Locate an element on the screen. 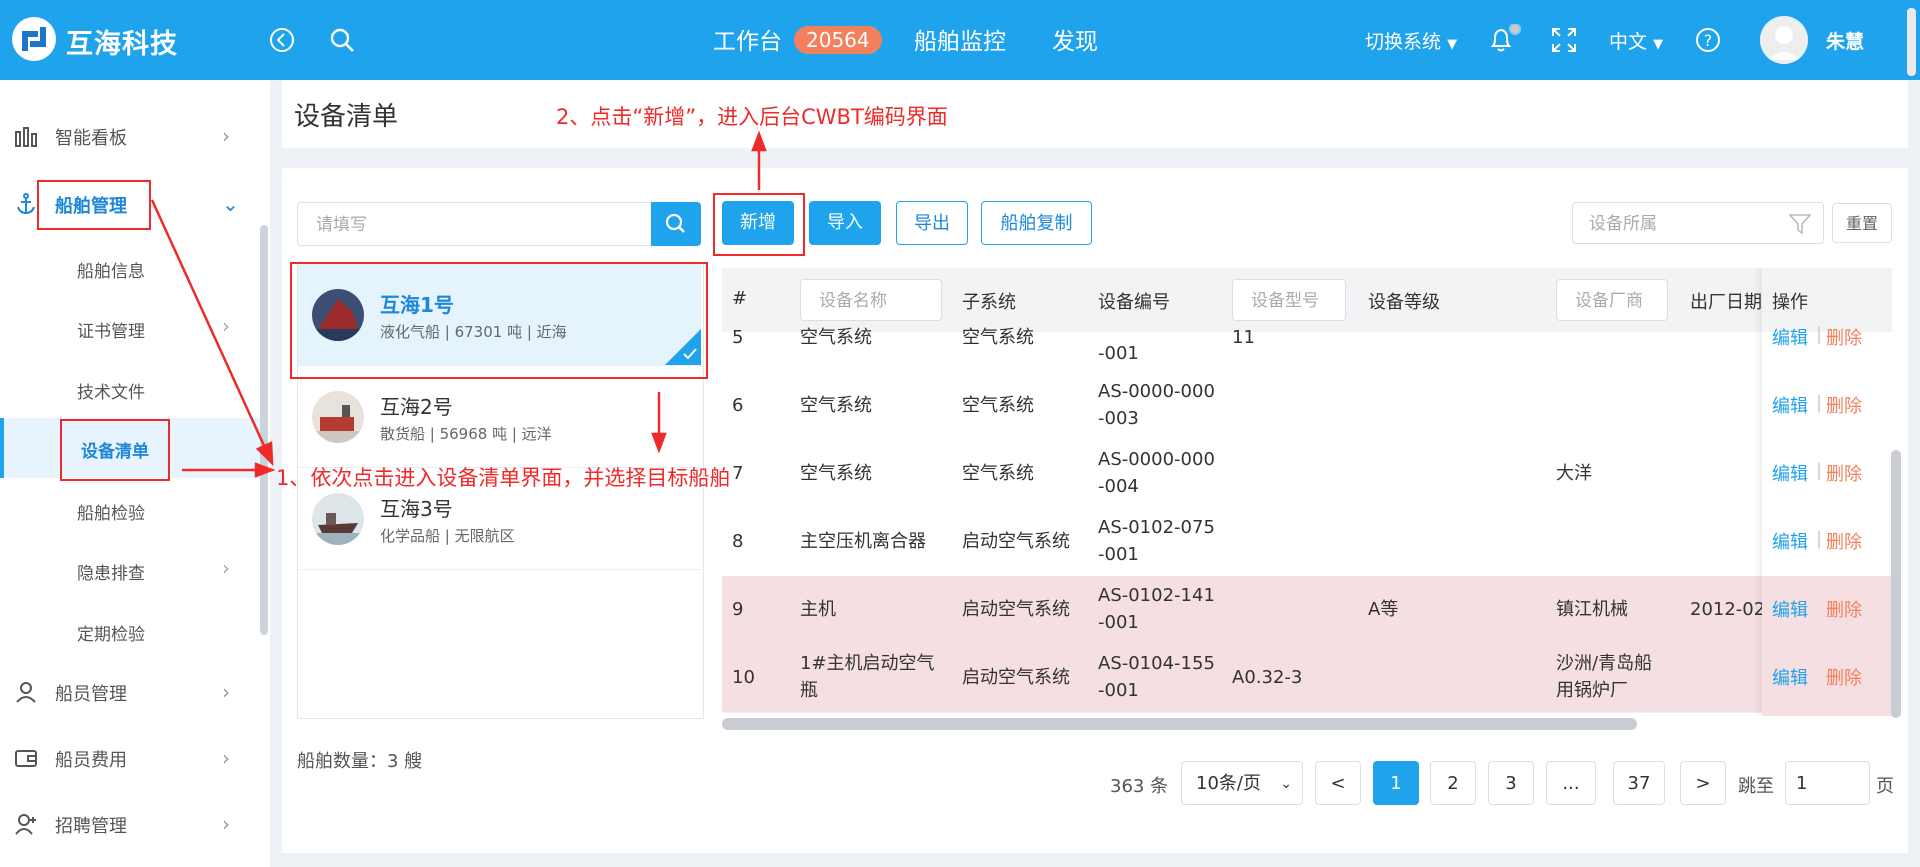 The image size is (1920, 867). annotation-arrows is located at coordinates (458, 304).